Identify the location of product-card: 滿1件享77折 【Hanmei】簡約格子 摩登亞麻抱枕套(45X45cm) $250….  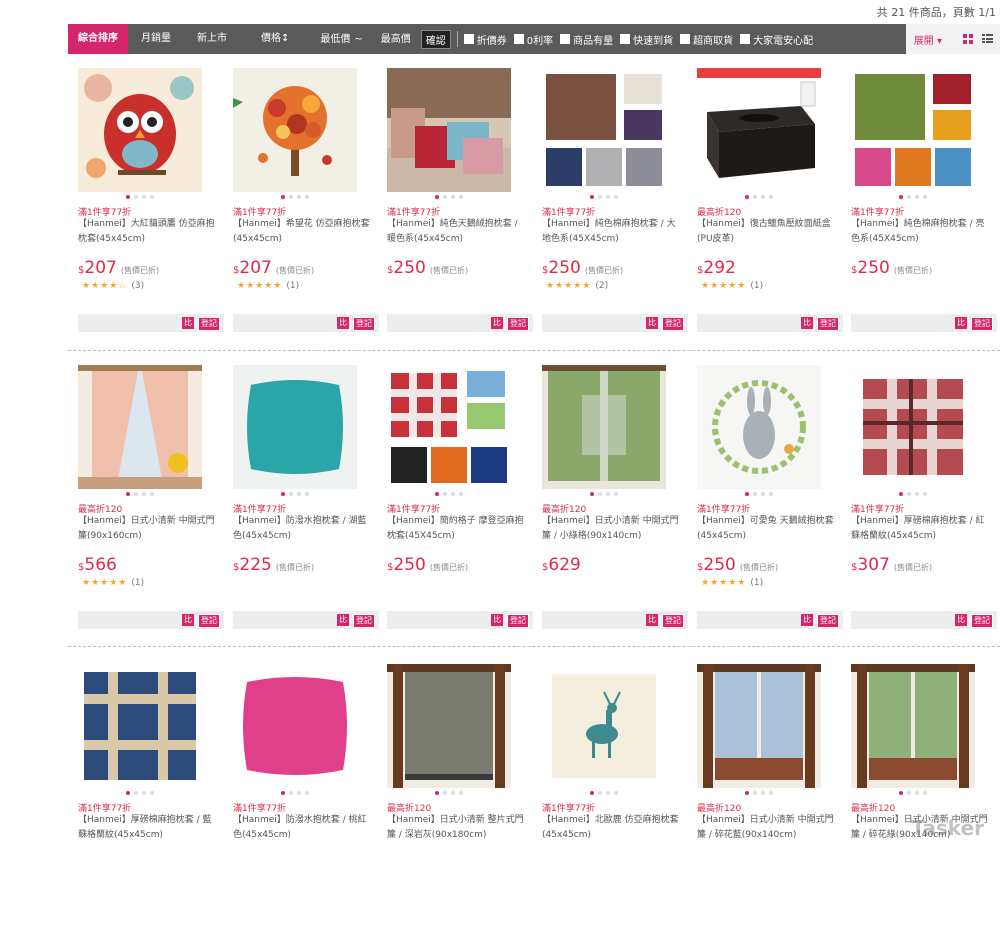
(456, 500).